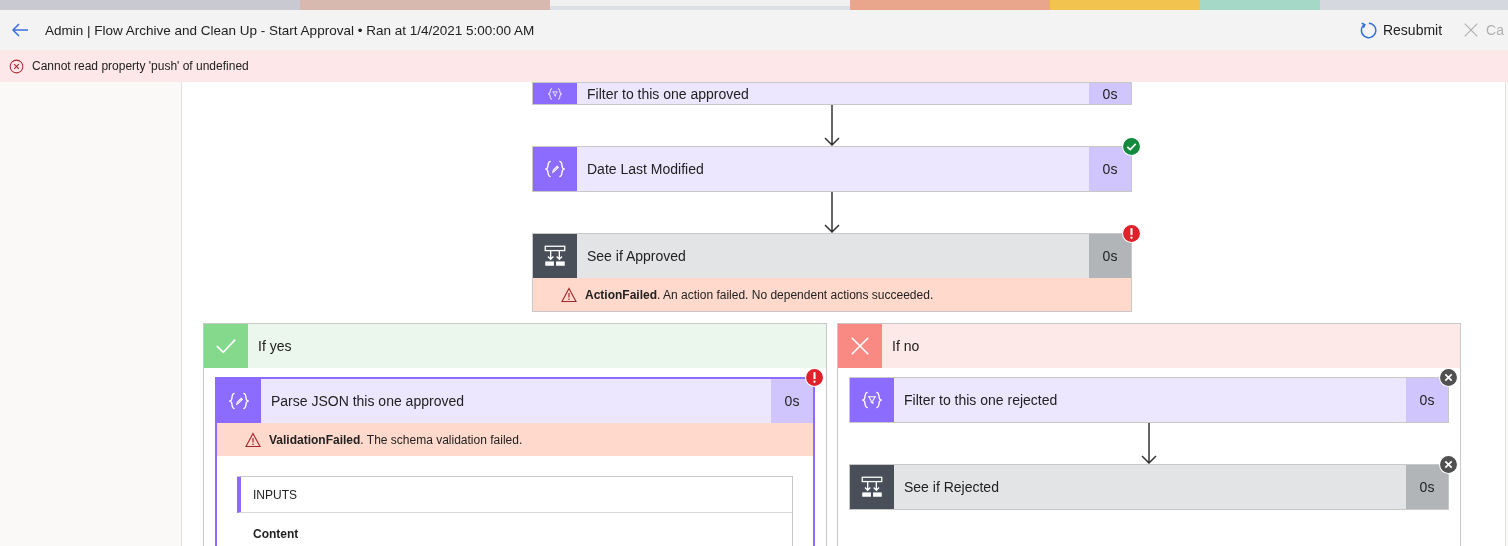 This screenshot has height=546, width=1508. Describe the element at coordinates (140, 66) in the screenshot. I see `error-message: Cannot read property 'push' of undefined` at that location.